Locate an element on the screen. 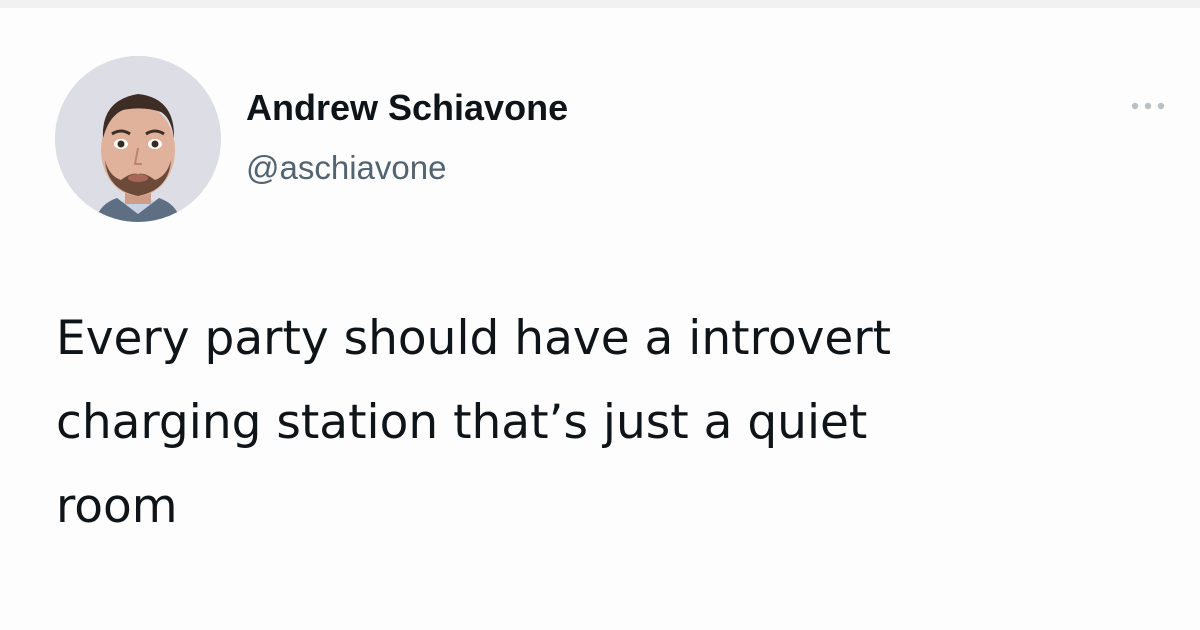 This screenshot has width=1200, height=630. author-display-name: Andrew Schiavone is located at coordinates (407, 108).